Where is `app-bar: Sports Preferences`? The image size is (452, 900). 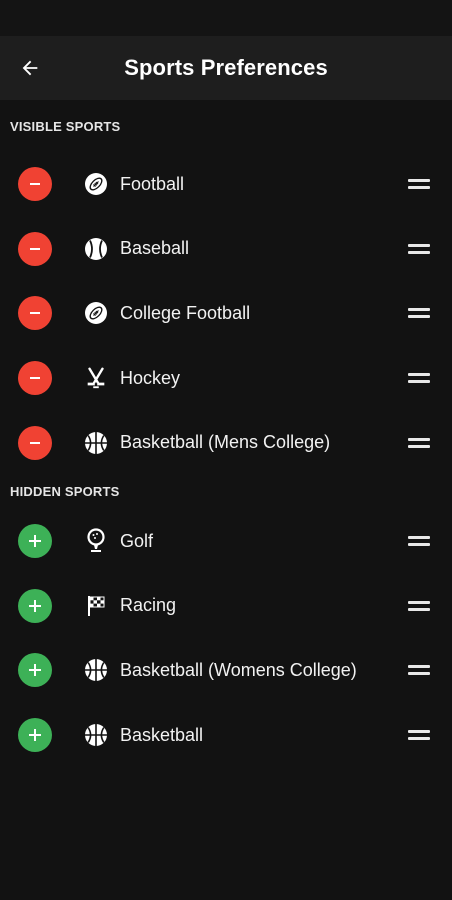
app-bar: Sports Preferences is located at coordinates (226, 68).